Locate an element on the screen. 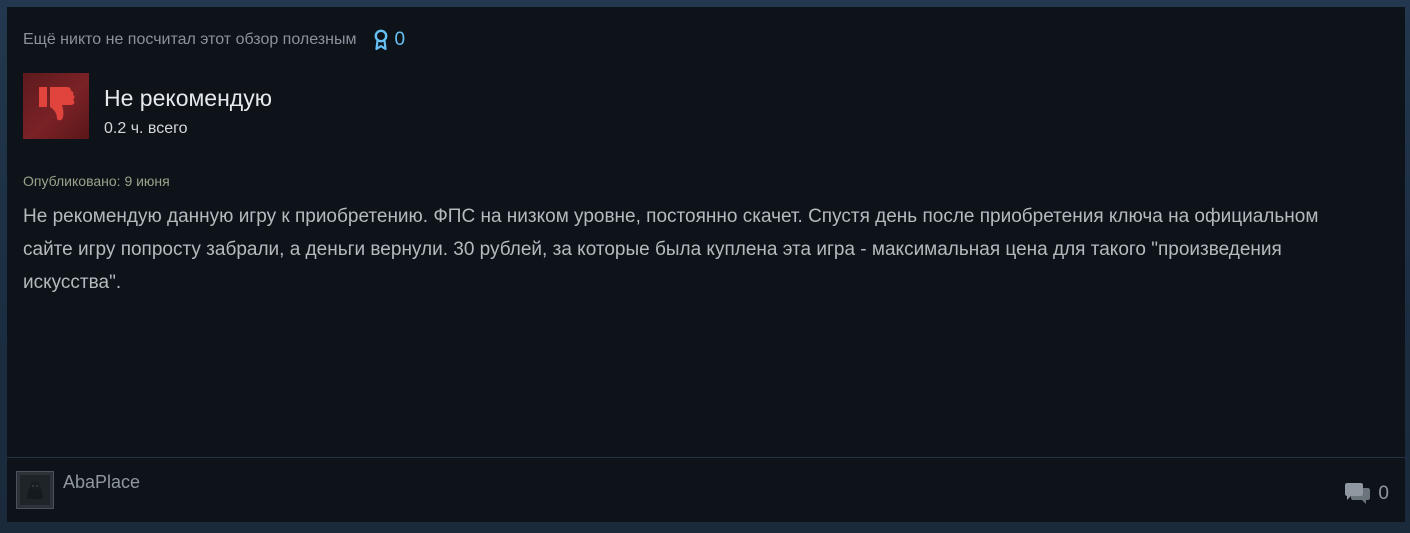  award-count: 0 is located at coordinates (400, 39).